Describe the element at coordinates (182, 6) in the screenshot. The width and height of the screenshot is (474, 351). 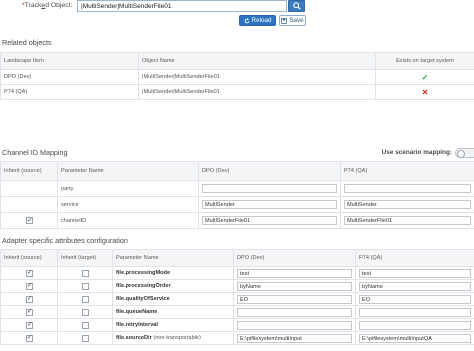
I see `tracked-object-input` at that location.